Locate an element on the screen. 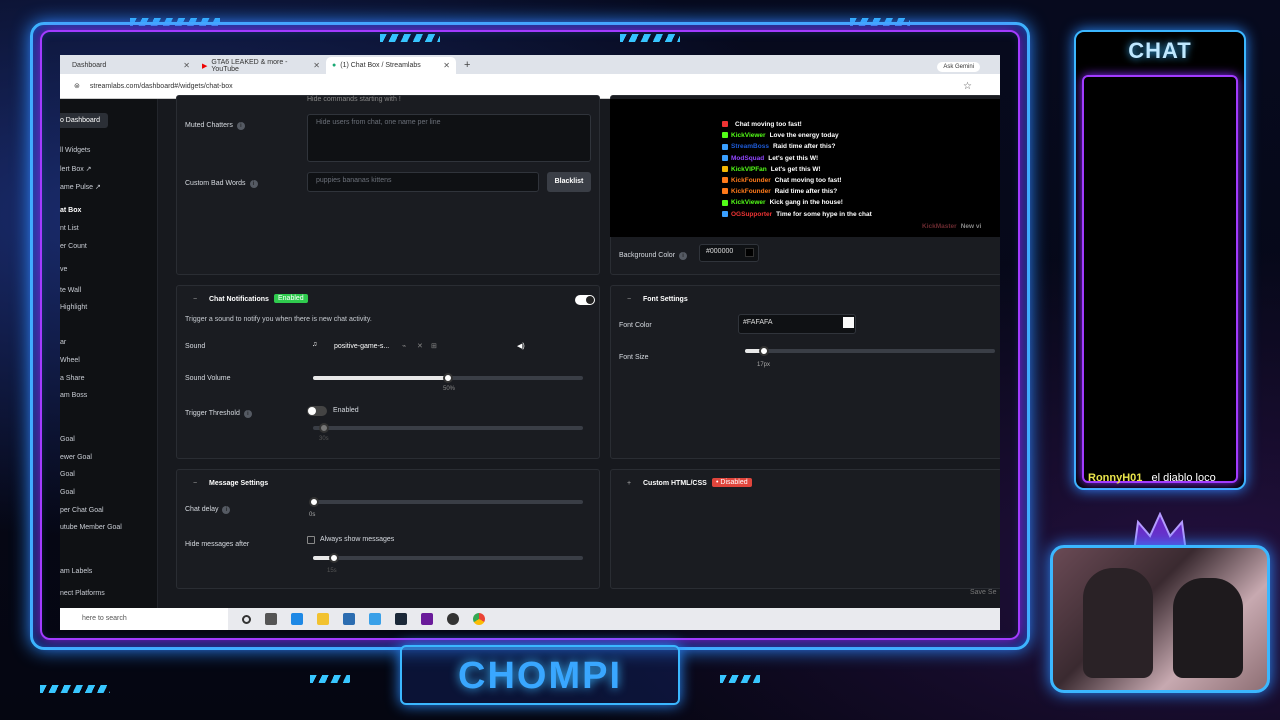  custom-bad-words-input: puppies bananas kittens is located at coordinates (423, 182).